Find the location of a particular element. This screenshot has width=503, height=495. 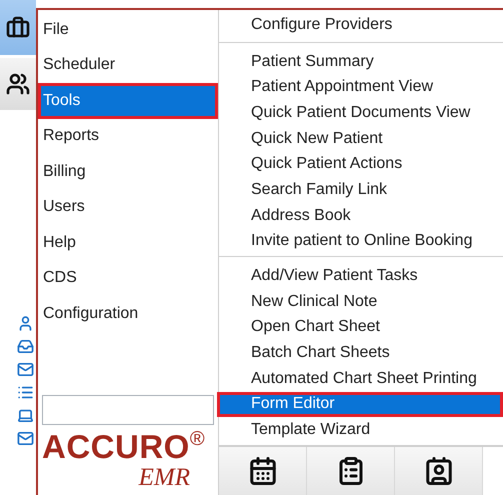

submenu-item: Quick Patient Documents View is located at coordinates (361, 113).